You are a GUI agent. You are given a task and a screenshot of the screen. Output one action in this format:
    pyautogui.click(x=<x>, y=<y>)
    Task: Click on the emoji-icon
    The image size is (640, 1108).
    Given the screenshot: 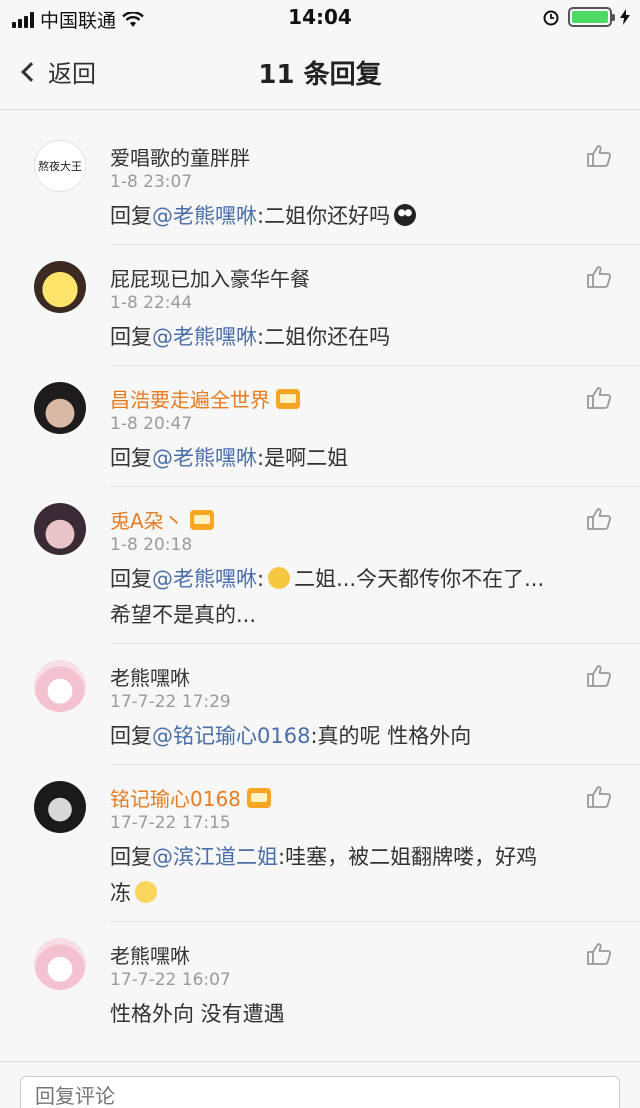 What is the action you would take?
    pyautogui.click(x=405, y=215)
    